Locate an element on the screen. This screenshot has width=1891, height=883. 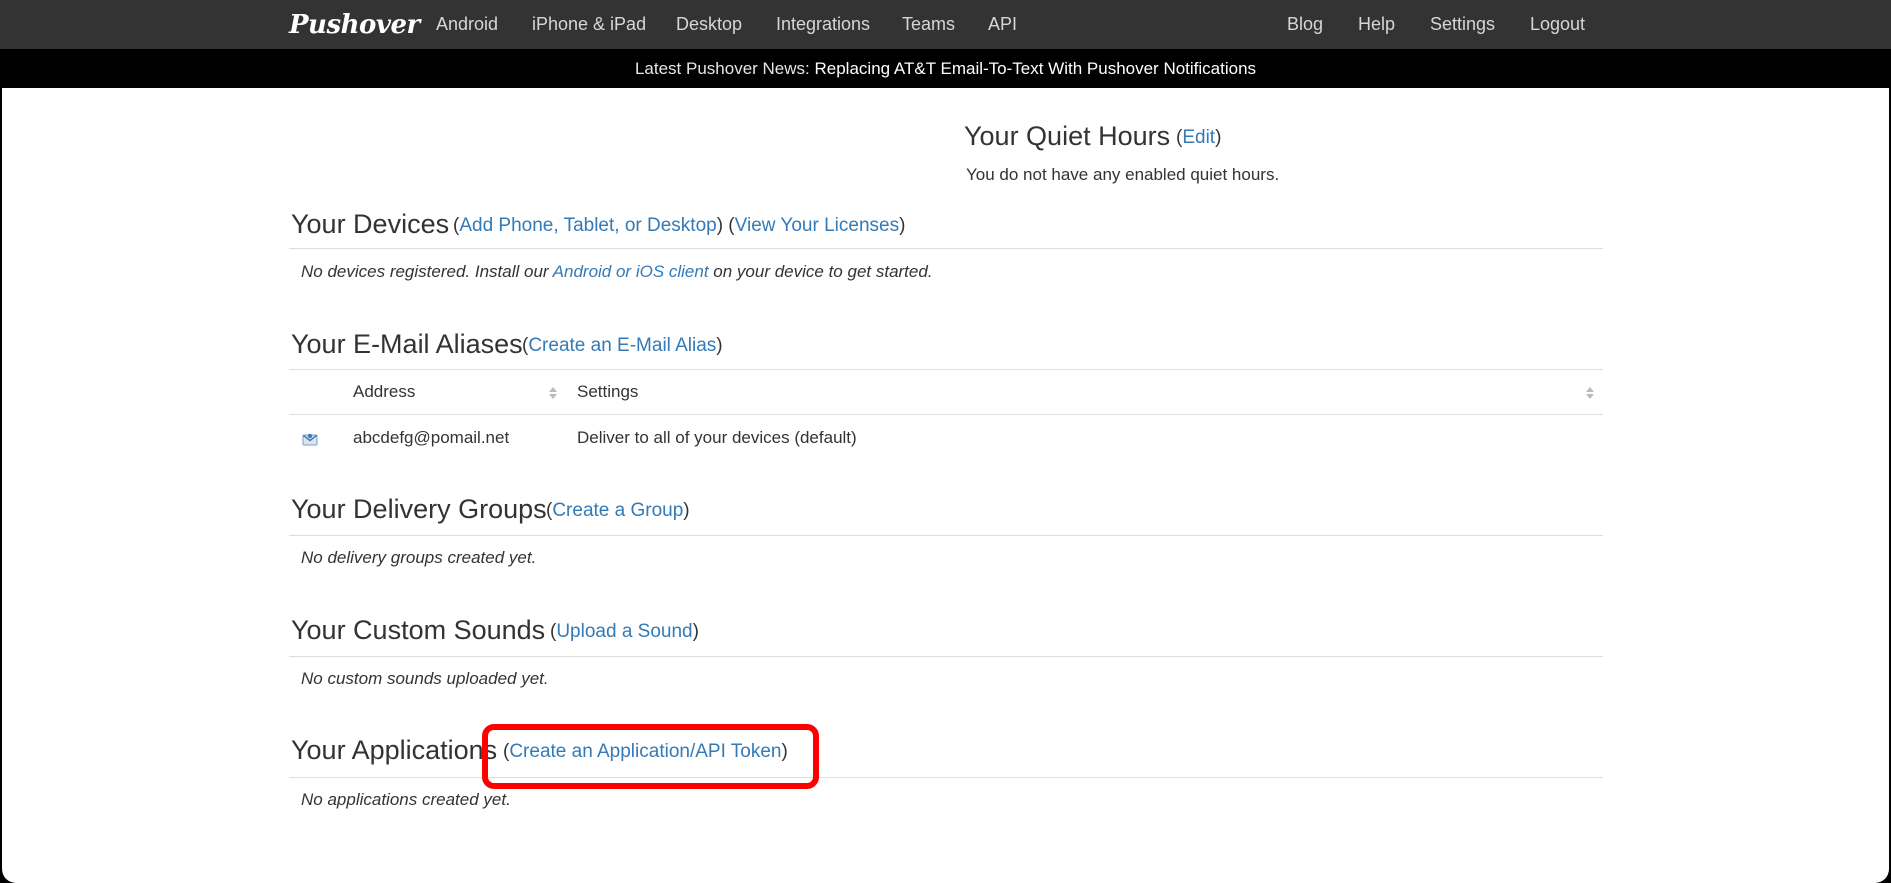
nav-integrations: Integrations is located at coordinates (823, 24).